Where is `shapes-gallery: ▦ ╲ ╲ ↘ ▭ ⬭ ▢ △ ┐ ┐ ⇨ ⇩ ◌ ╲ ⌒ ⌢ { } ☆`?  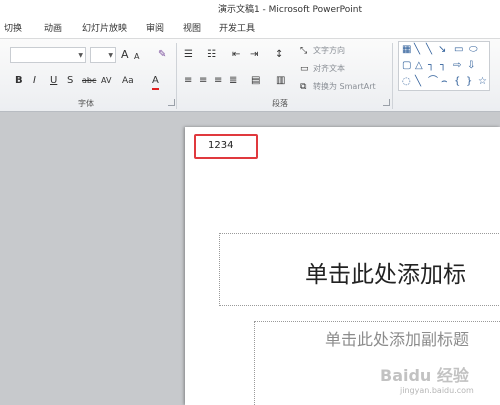 shapes-gallery: ▦ ╲ ╲ ↘ ▭ ⬭ ▢ △ ┐ ┐ ⇨ ⇩ ◌ ╲ ⌒ ⌢ { } ☆ is located at coordinates (444, 66).